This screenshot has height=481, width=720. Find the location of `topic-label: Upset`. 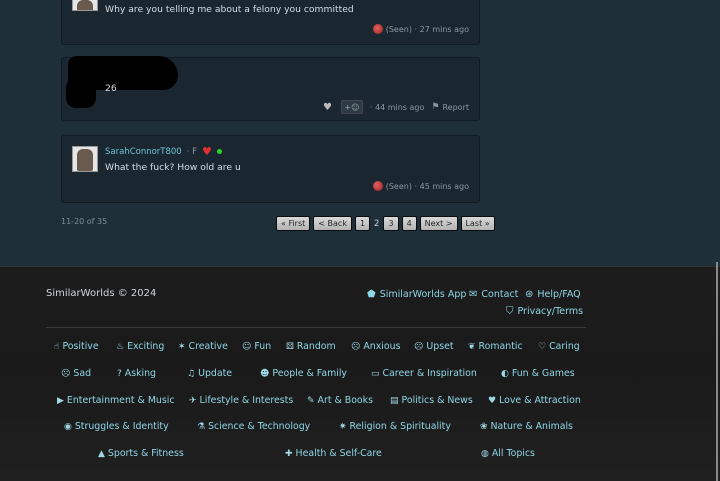

topic-label: Upset is located at coordinates (440, 346).